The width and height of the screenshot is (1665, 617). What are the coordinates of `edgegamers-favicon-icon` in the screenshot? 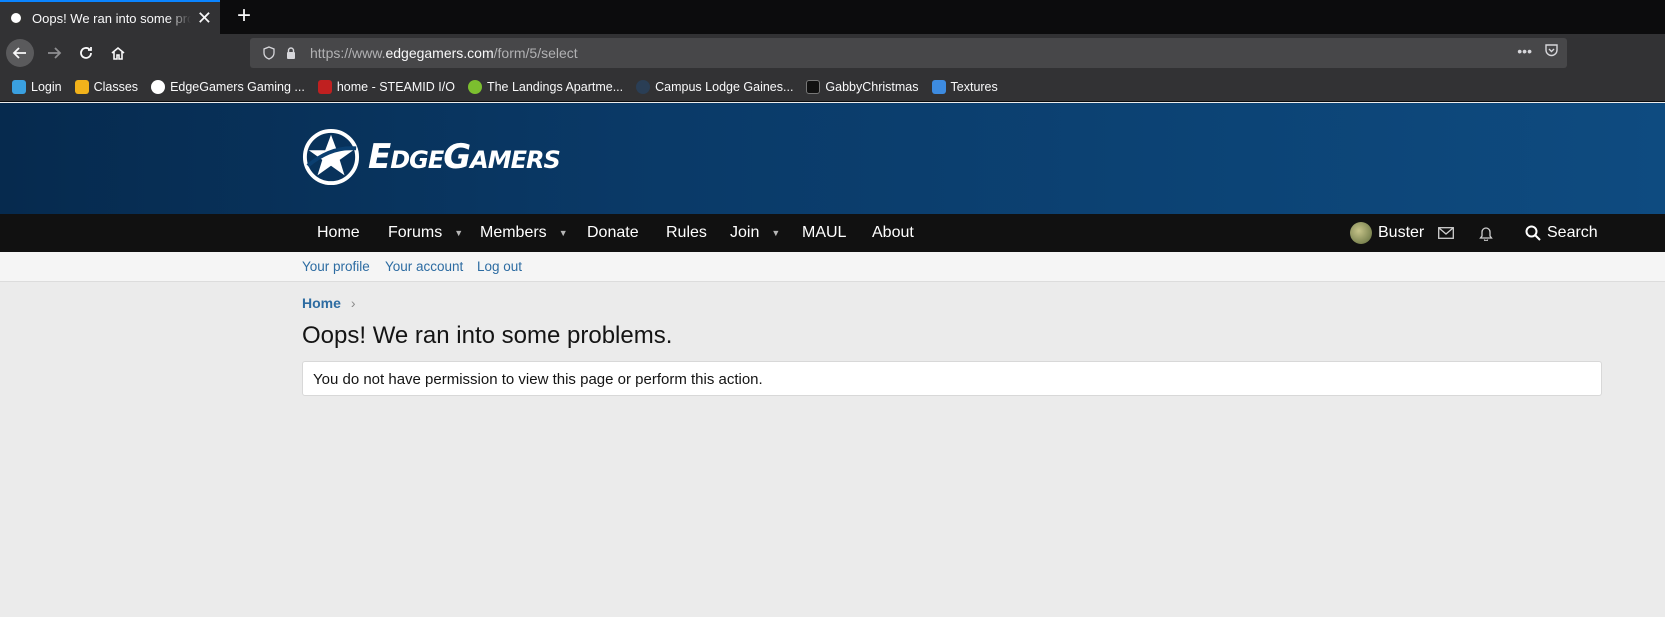 It's located at (16, 18).